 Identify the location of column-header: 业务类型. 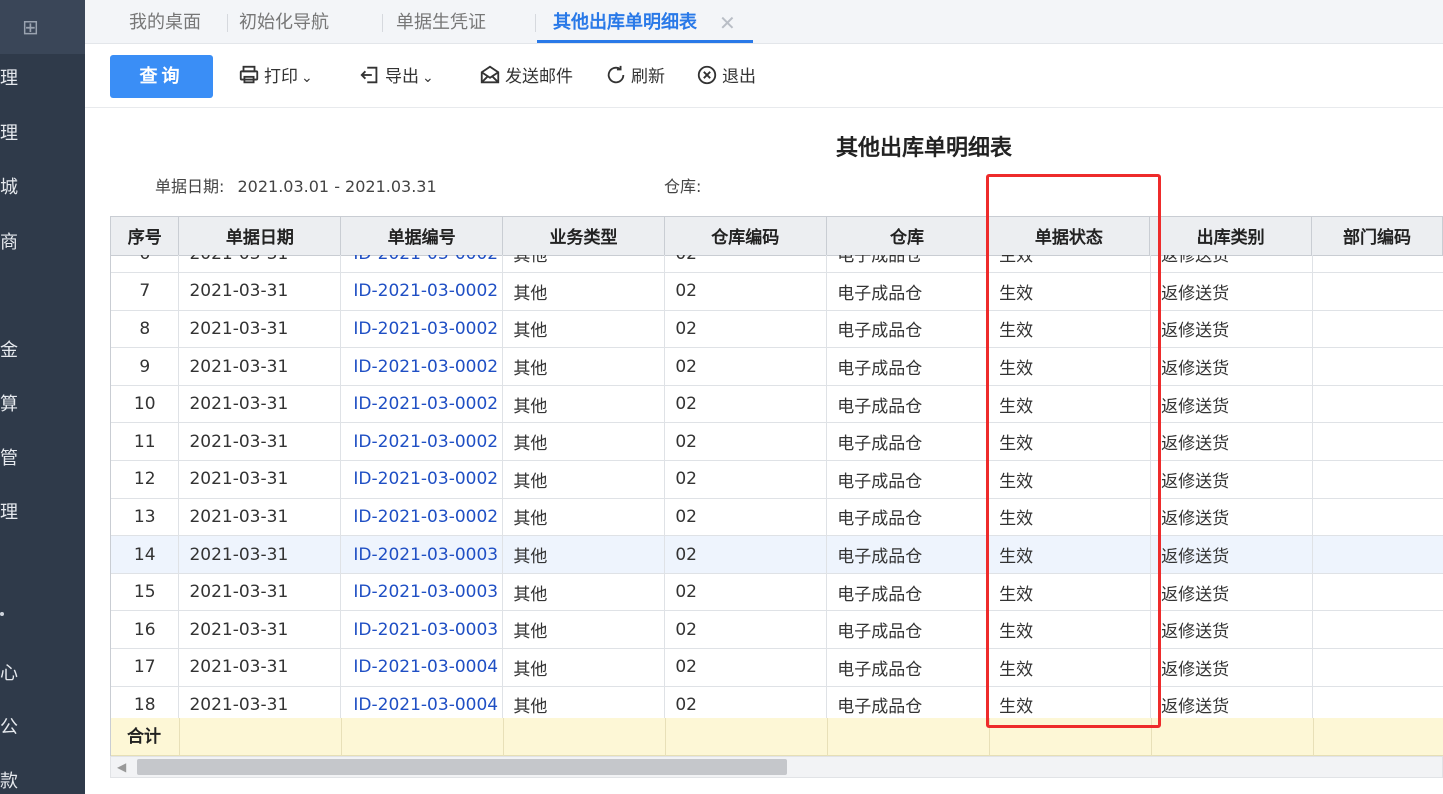
(583, 236).